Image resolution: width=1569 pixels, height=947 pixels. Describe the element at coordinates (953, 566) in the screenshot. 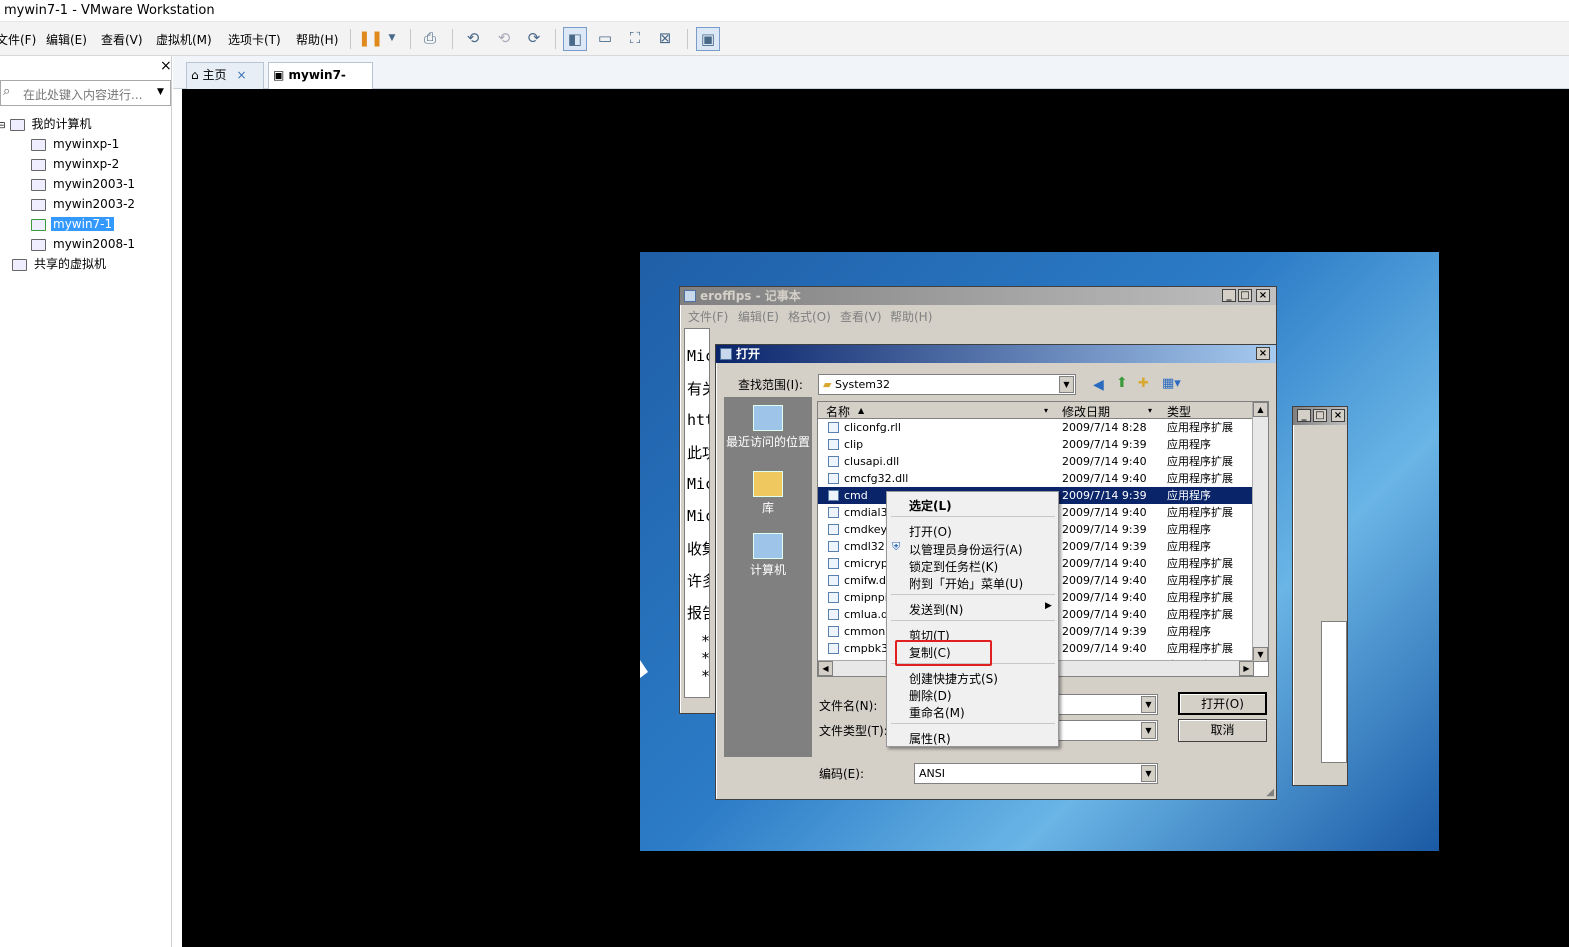

I see `ctx-pin-taskbar: 锁定到任务栏(K)` at that location.